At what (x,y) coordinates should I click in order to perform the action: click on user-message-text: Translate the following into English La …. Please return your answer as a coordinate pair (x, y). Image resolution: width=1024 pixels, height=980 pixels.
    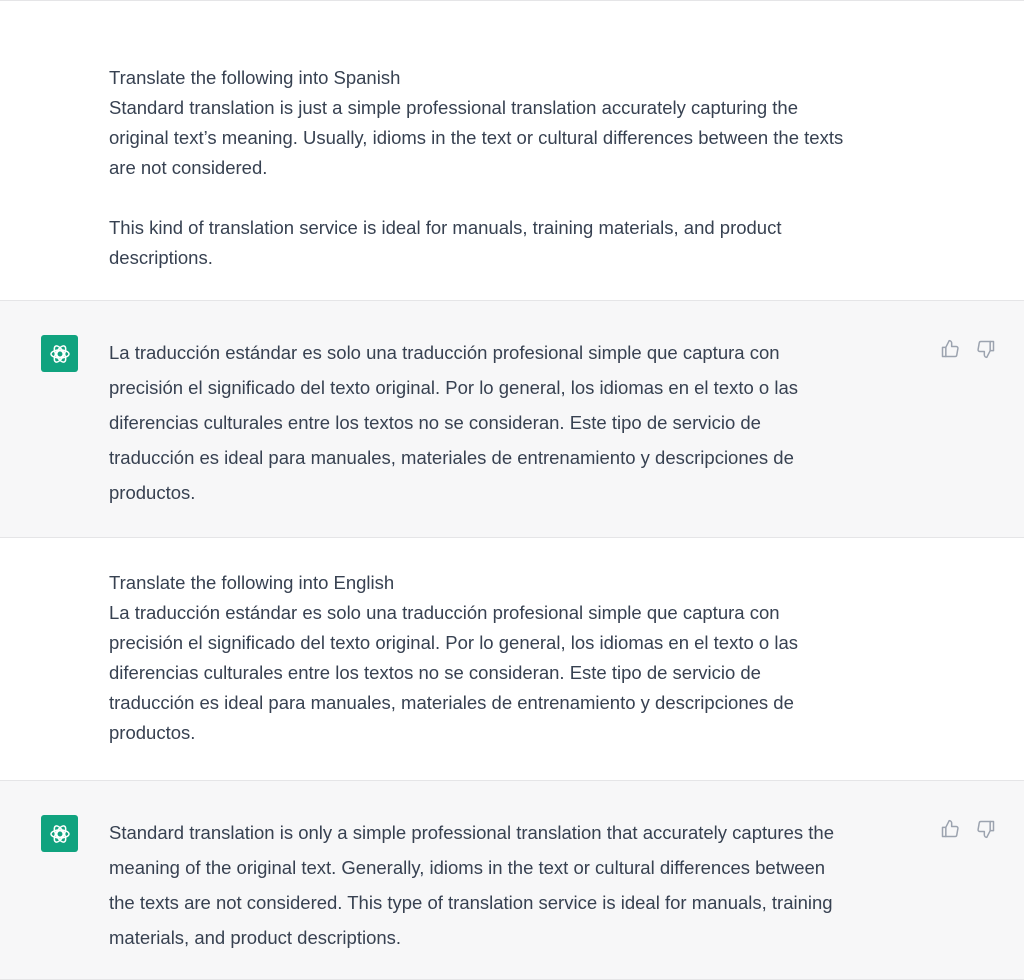
    Looking at the image, I should click on (453, 657).